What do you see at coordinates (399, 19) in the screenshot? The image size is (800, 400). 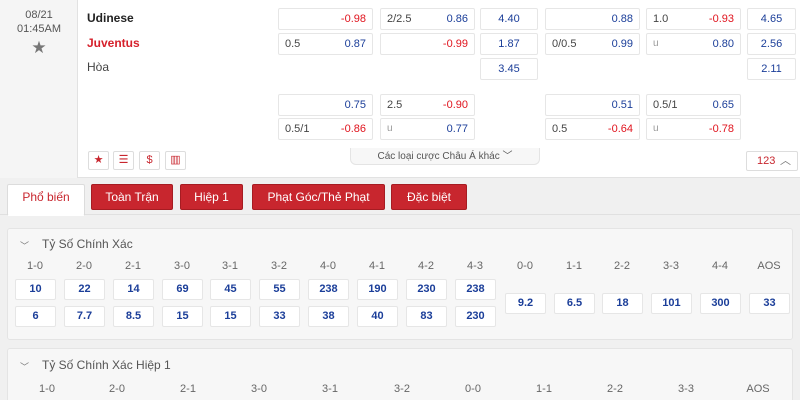 I see `handicap-label: 2/2.5` at bounding box center [399, 19].